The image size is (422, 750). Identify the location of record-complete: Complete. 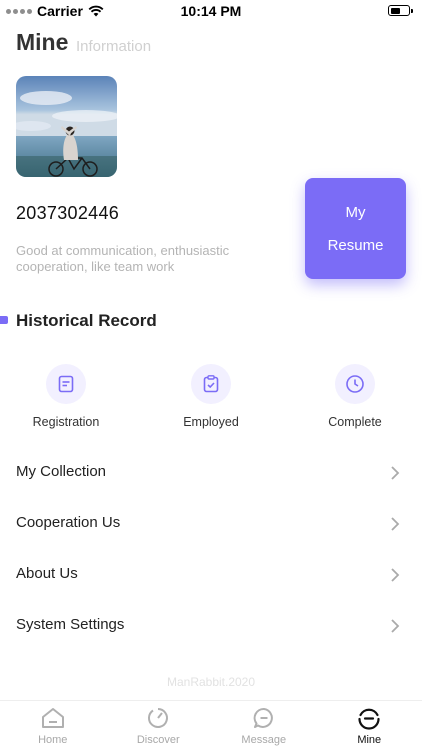
(355, 396).